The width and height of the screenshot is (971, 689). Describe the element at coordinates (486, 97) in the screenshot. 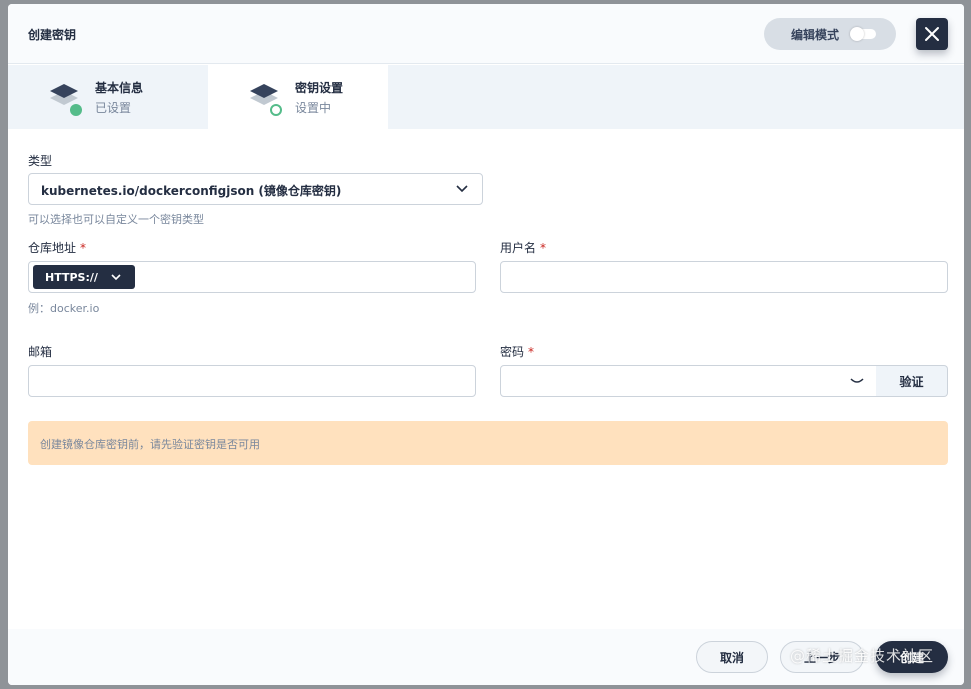

I see `step-tabs: 基本信息 已设置 密钥设置 设置中` at that location.